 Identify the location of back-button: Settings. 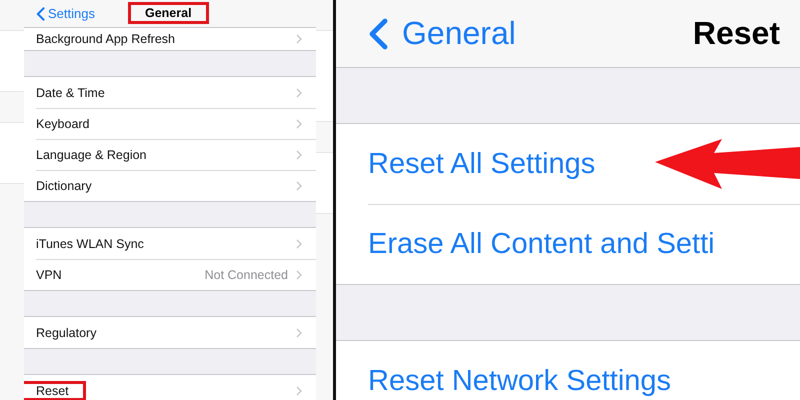
(59, 13).